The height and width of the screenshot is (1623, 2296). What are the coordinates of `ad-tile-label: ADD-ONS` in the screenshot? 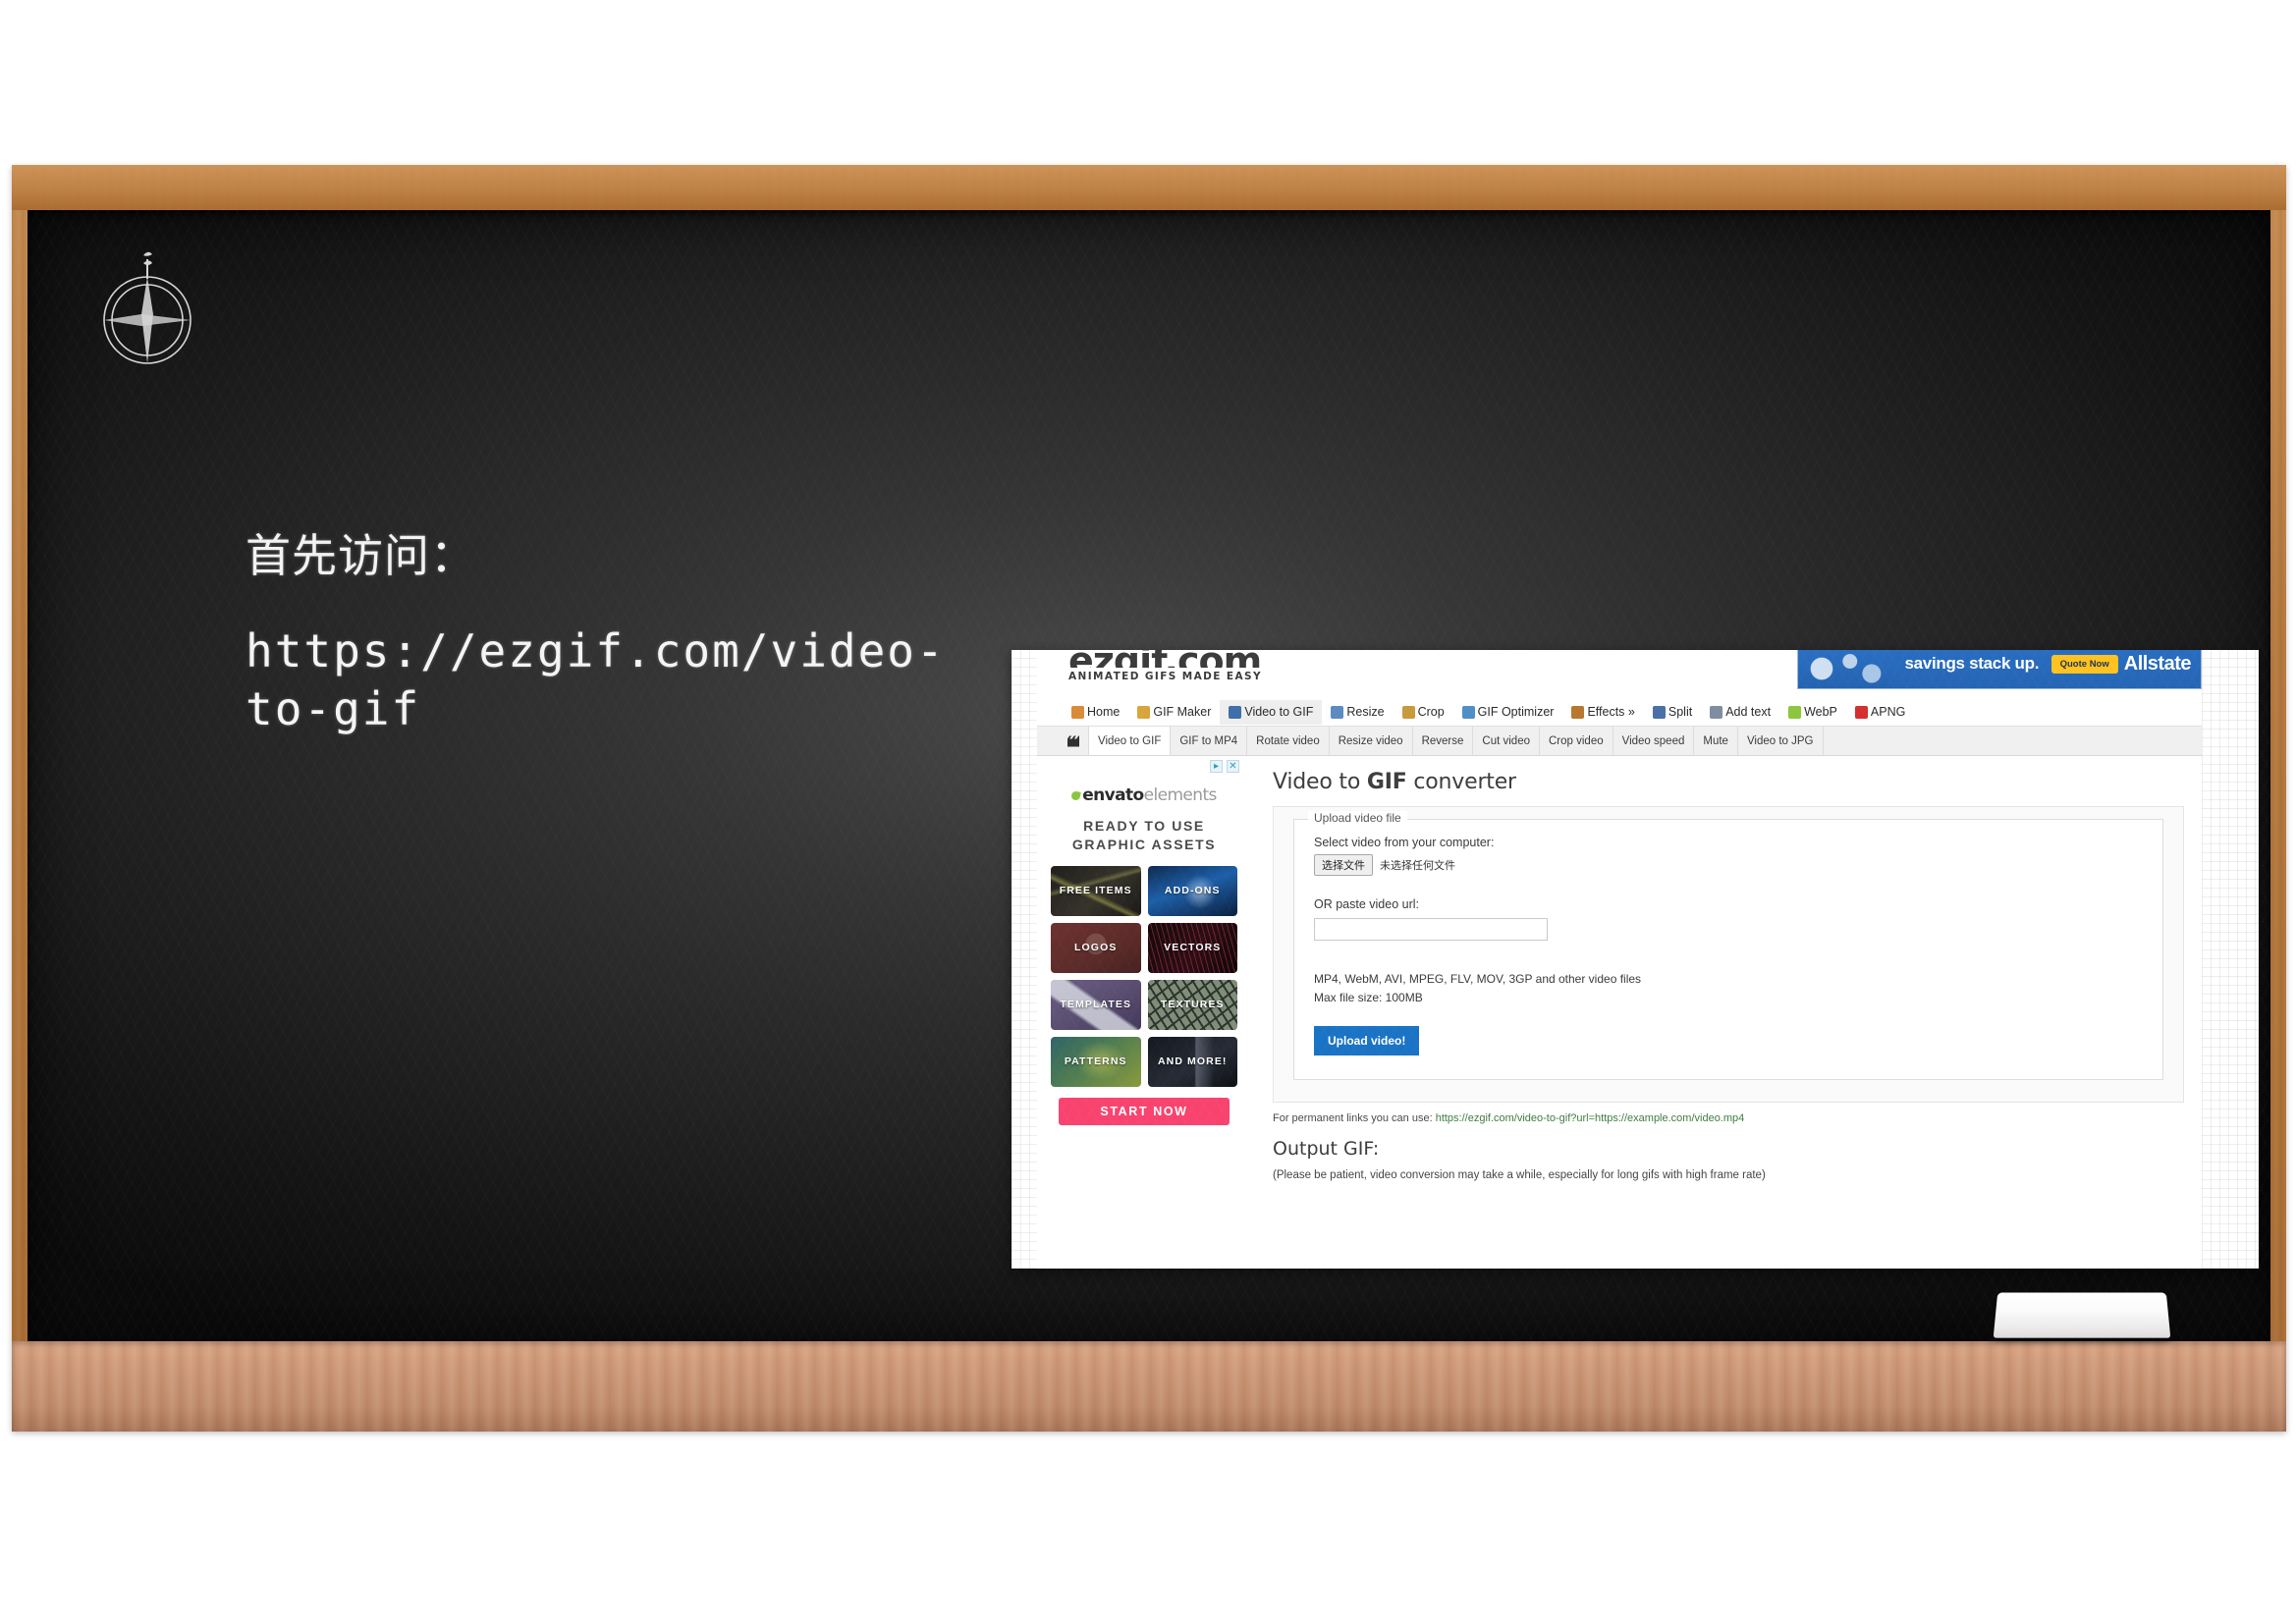 It's located at (1192, 891).